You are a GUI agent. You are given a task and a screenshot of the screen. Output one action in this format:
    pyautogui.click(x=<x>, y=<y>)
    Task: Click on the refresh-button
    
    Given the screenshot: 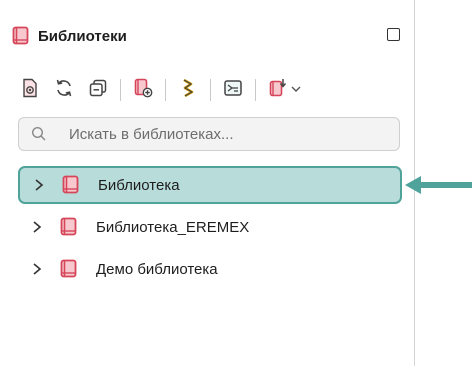 What is the action you would take?
    pyautogui.click(x=64, y=90)
    